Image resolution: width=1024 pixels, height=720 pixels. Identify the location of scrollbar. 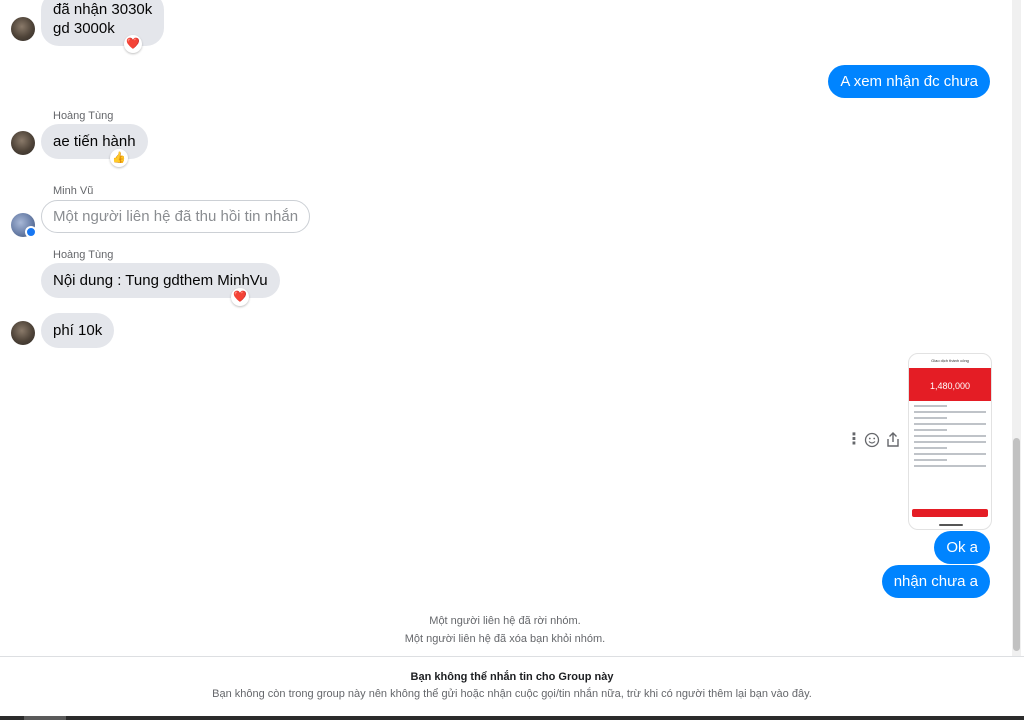
(1016, 328).